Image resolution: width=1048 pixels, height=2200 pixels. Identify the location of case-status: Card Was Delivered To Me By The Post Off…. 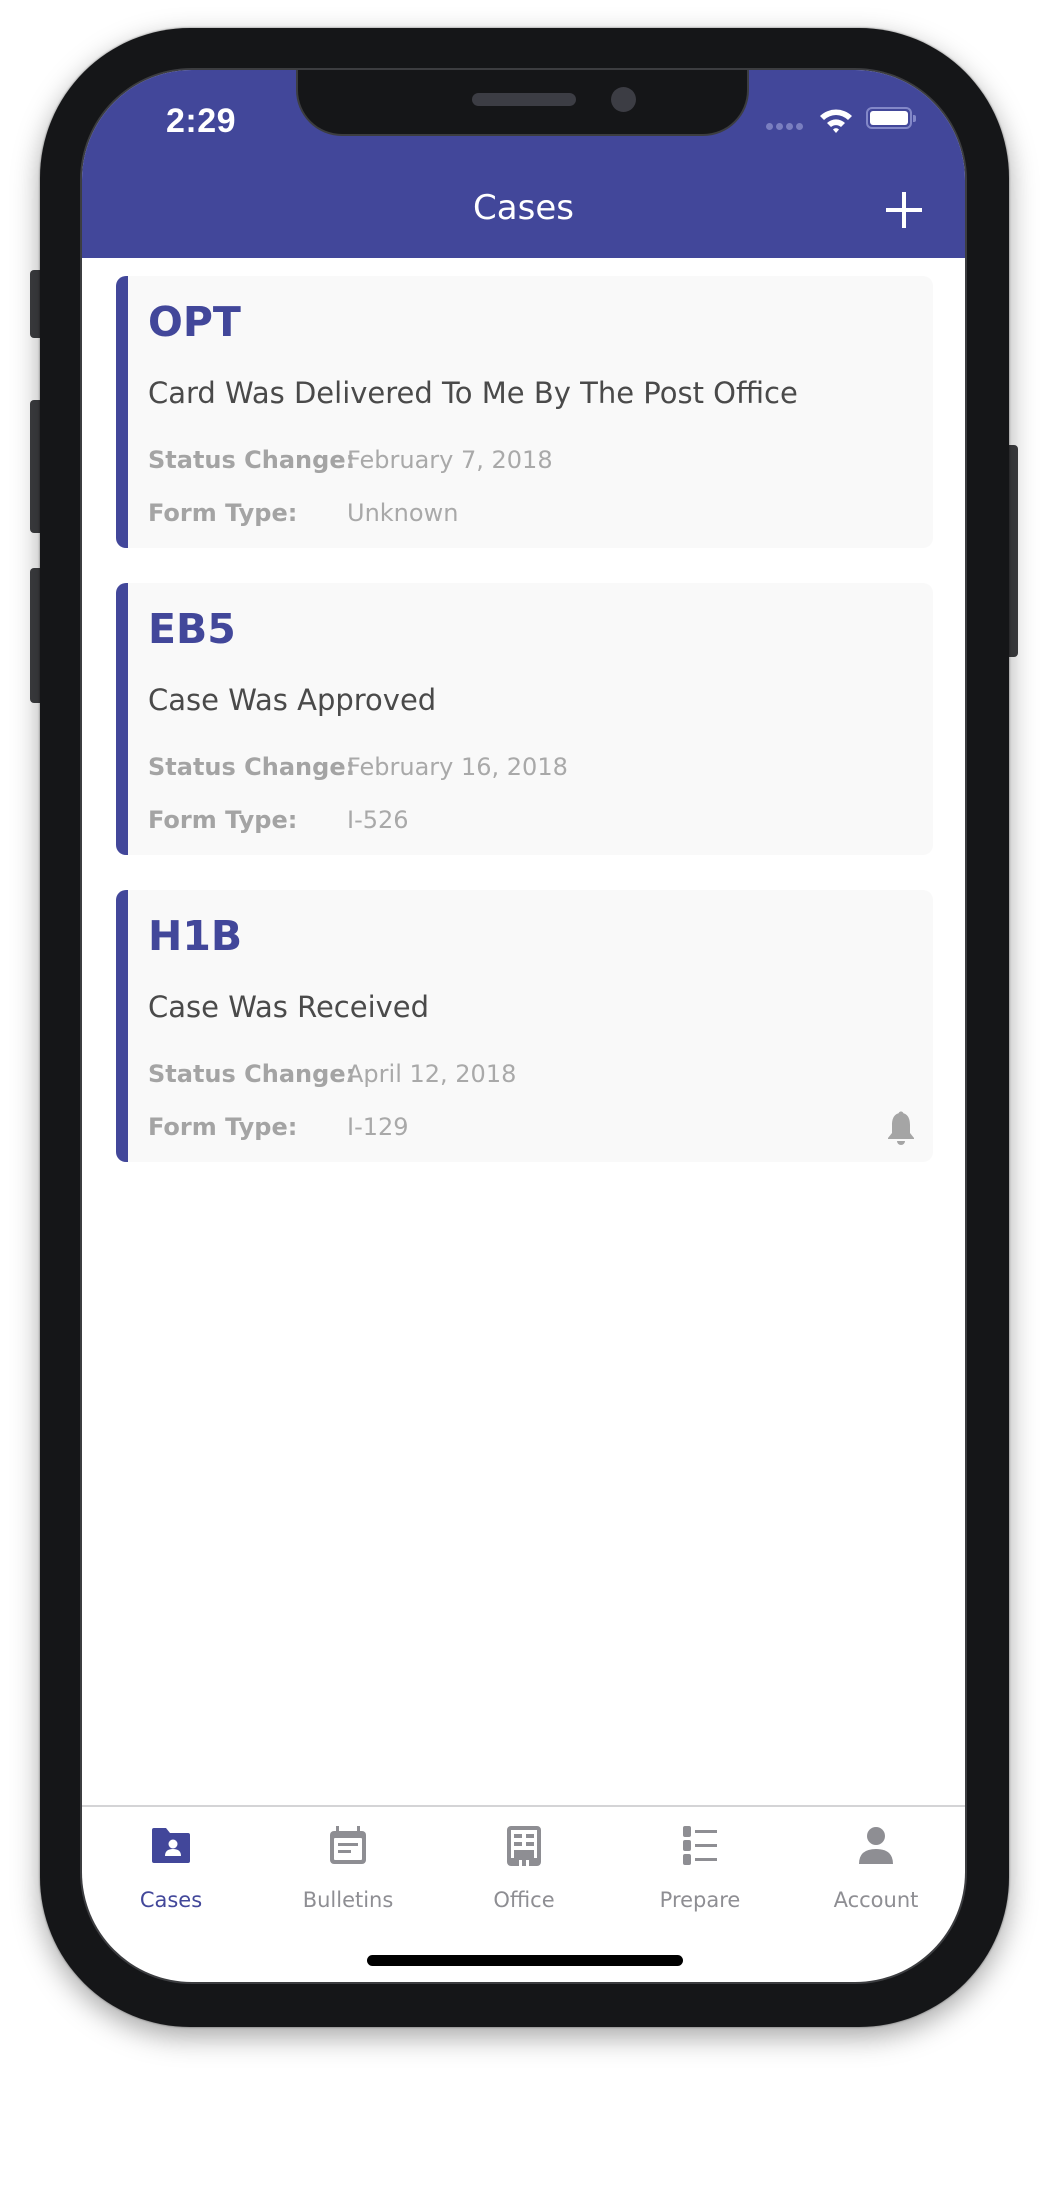
(473, 393).